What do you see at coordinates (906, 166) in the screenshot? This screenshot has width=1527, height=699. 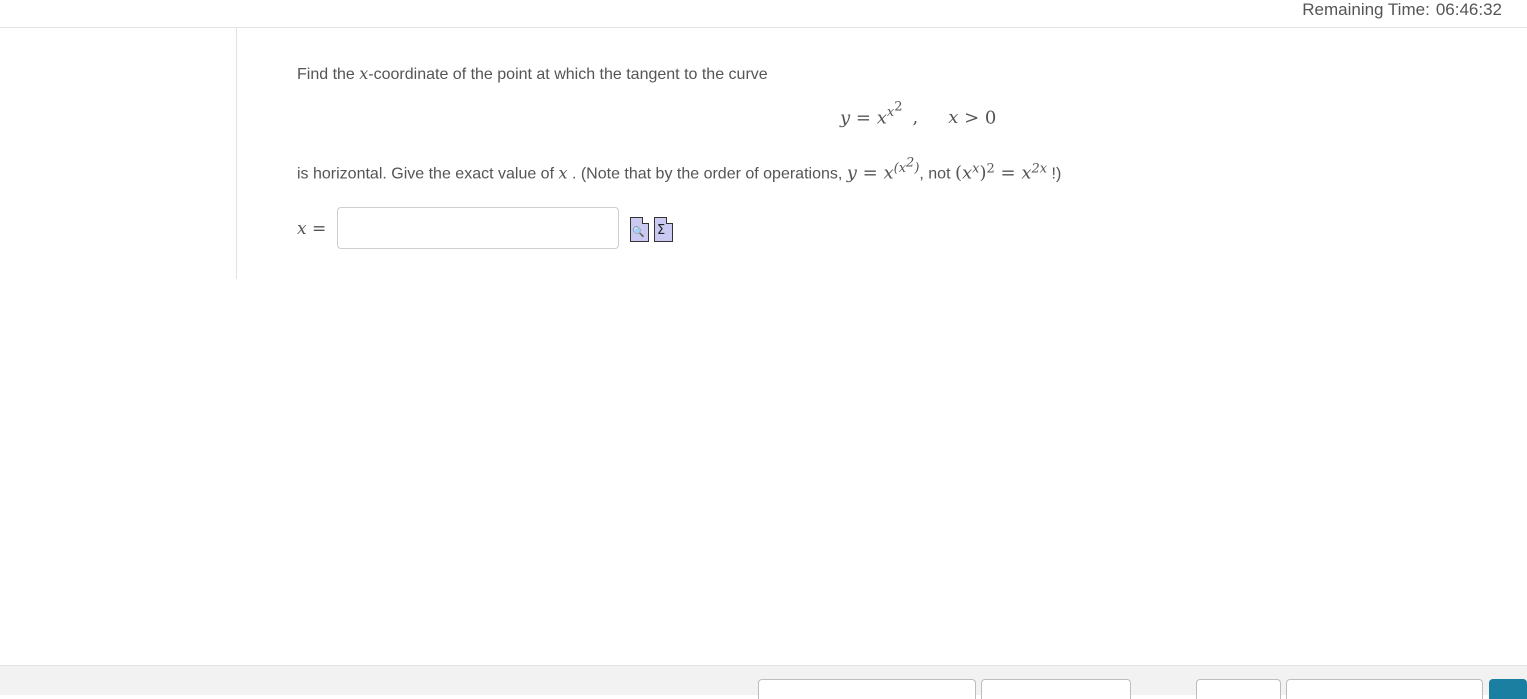 I see `note-exponent: (x2)` at bounding box center [906, 166].